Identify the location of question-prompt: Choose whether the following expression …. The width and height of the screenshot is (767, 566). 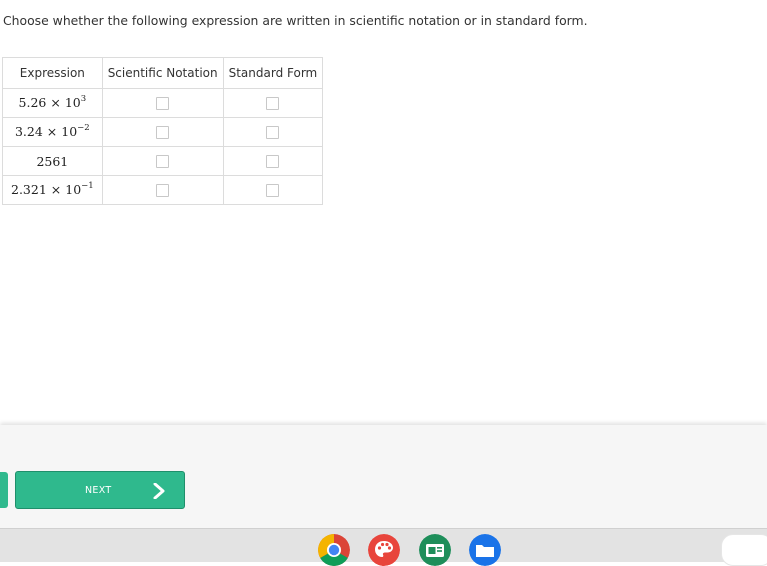
(295, 20).